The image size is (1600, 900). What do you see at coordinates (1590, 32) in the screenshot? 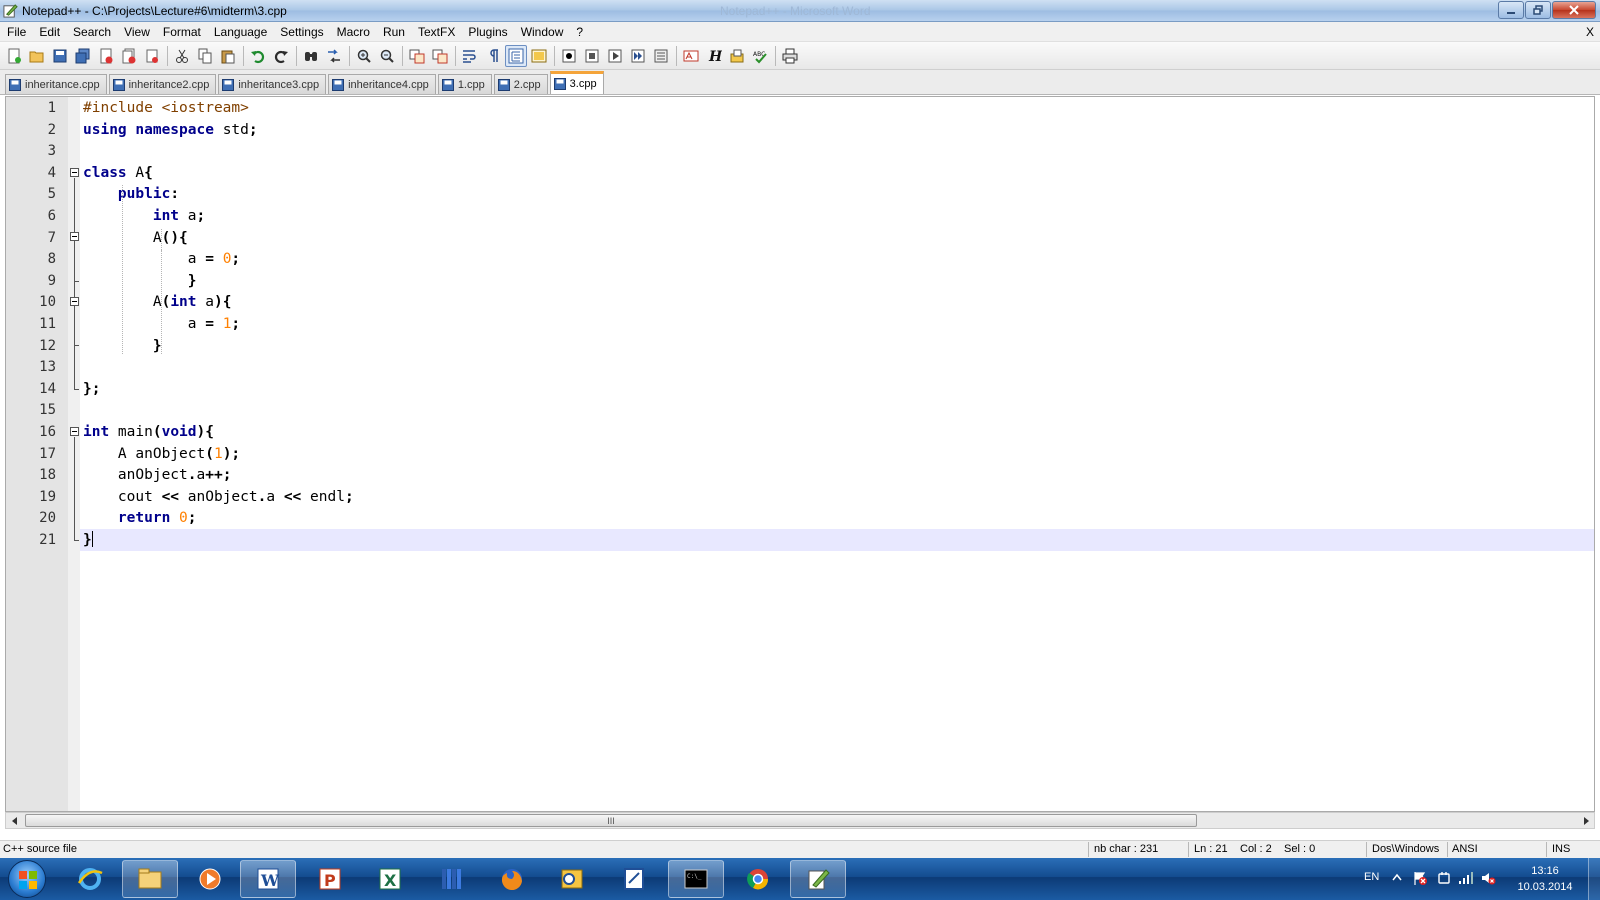
I see `close-document-button: X` at bounding box center [1590, 32].